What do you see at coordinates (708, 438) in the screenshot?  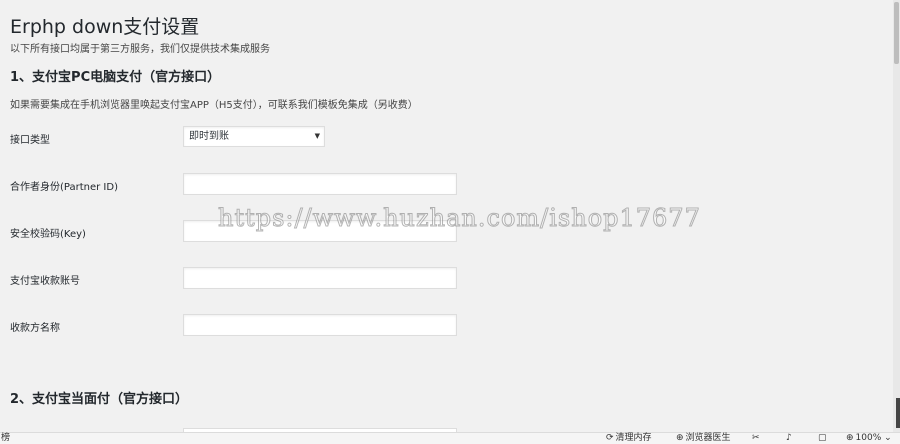 I see `browser-doctor-label: 浏览器医生` at bounding box center [708, 438].